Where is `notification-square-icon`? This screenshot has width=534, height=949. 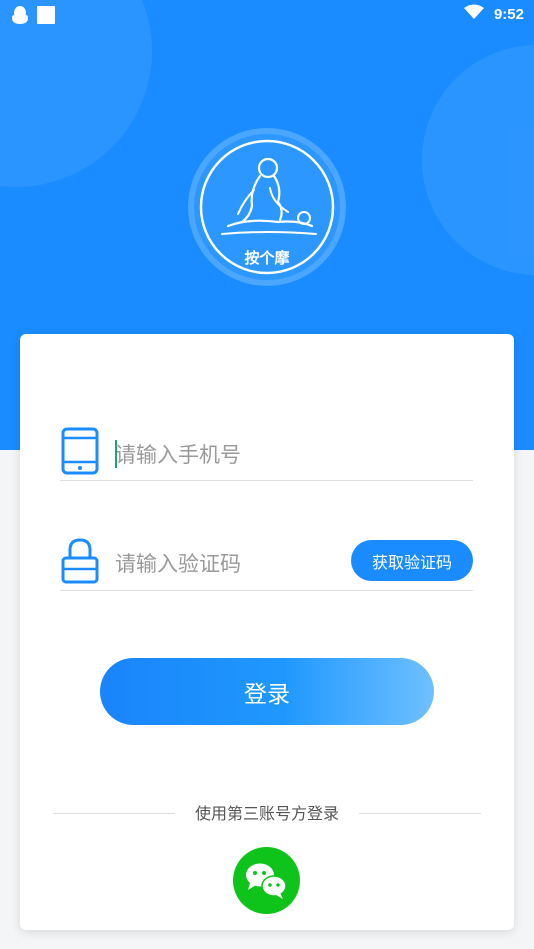 notification-square-icon is located at coordinates (46, 17).